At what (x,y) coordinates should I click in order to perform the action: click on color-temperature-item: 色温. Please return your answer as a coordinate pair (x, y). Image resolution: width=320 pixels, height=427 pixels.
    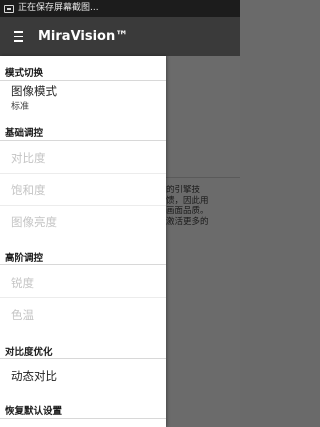
    Looking at the image, I should click on (22, 315).